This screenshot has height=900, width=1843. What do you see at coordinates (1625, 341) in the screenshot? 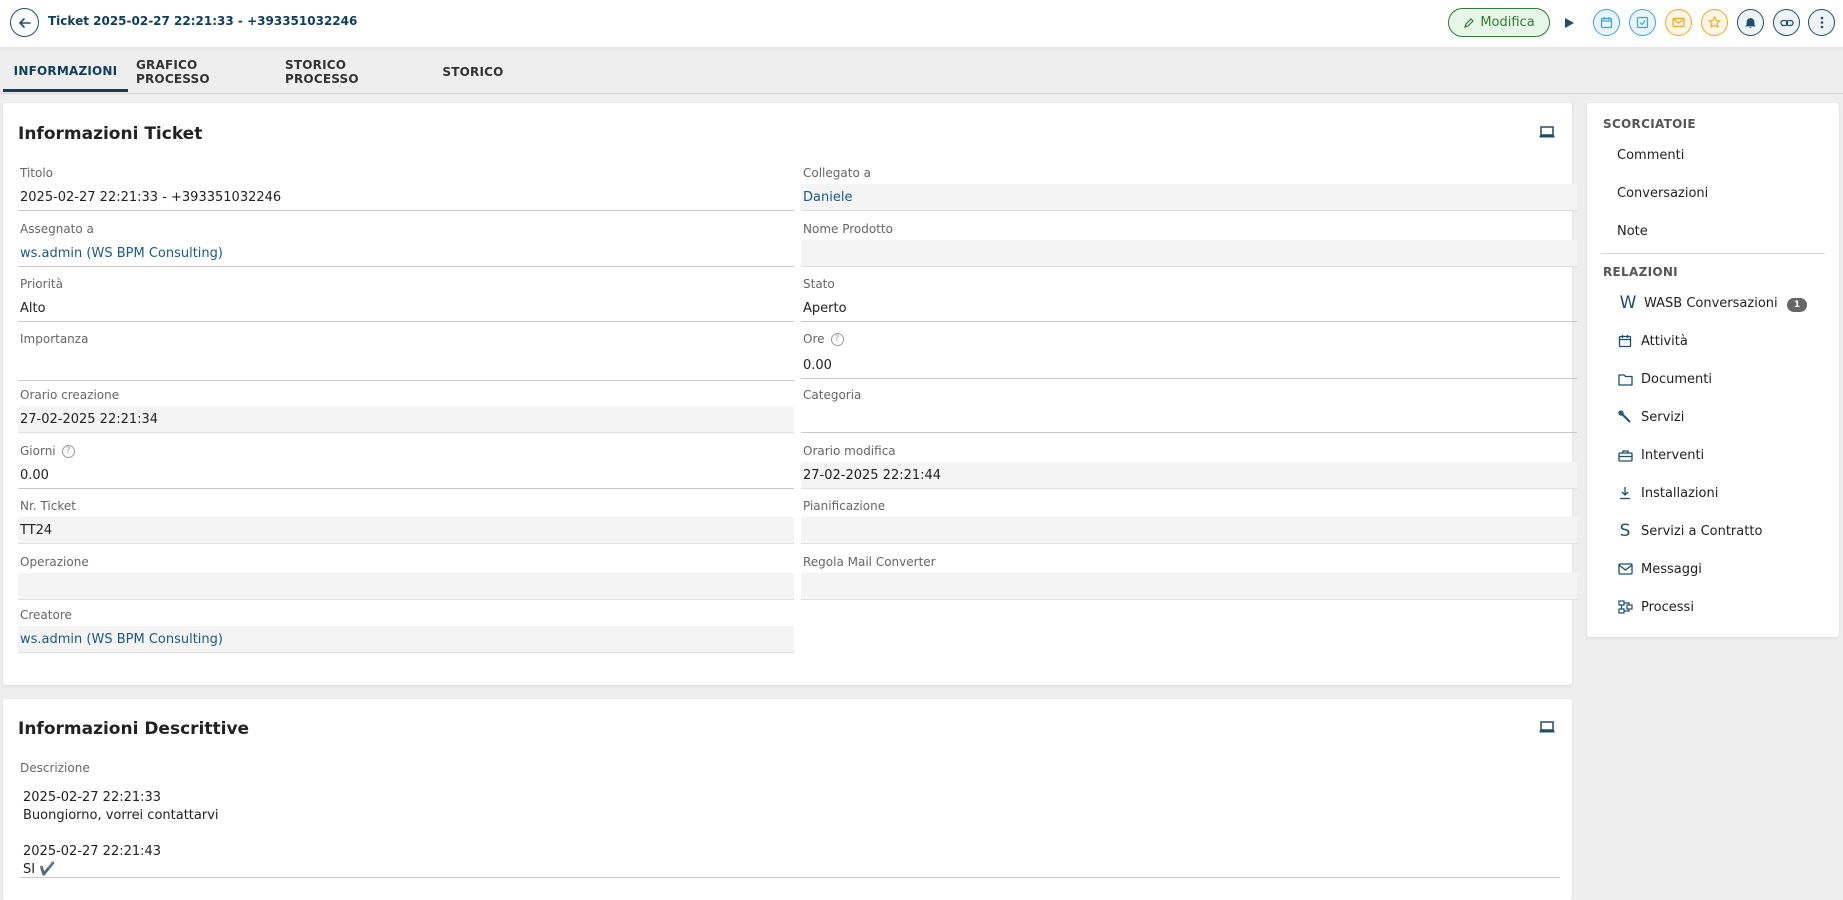
I see `calendar-icon` at bounding box center [1625, 341].